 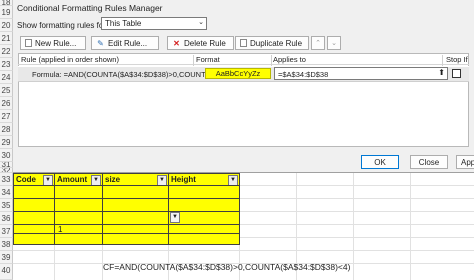 I want to click on column-header-stop-if: Stop If, so click(x=457, y=59).